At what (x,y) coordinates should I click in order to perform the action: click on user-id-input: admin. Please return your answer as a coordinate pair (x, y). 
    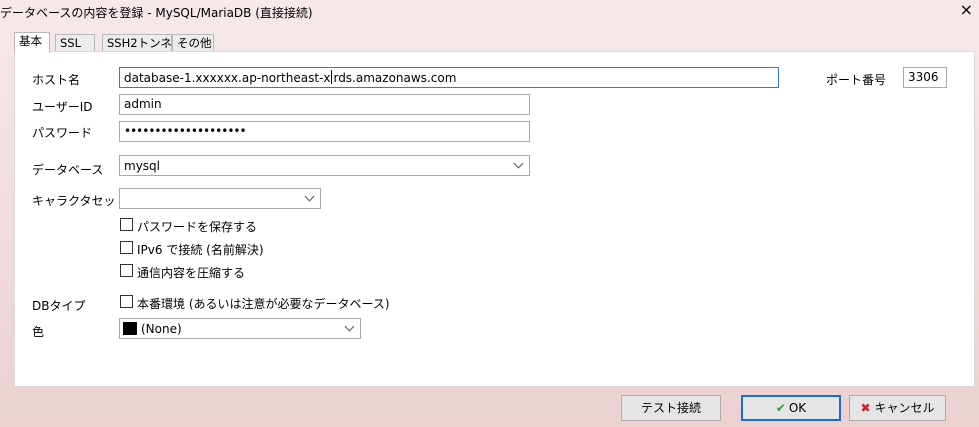
    Looking at the image, I should click on (324, 104).